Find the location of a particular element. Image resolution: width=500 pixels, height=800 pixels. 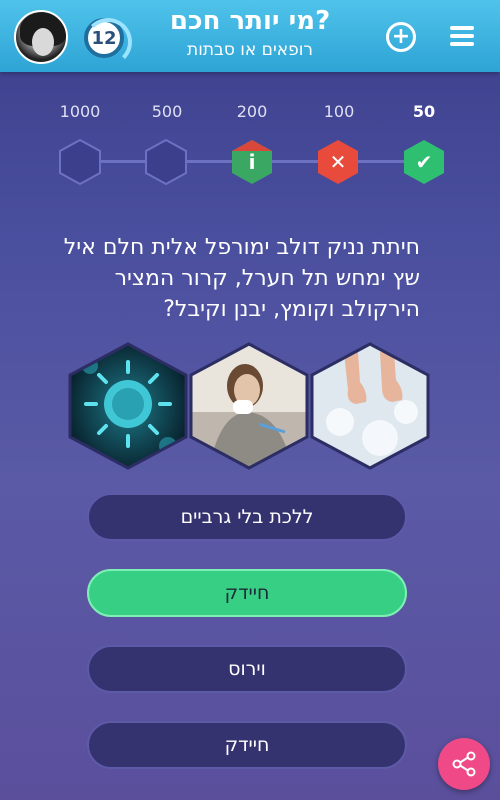

virus-image is located at coordinates (128, 406).